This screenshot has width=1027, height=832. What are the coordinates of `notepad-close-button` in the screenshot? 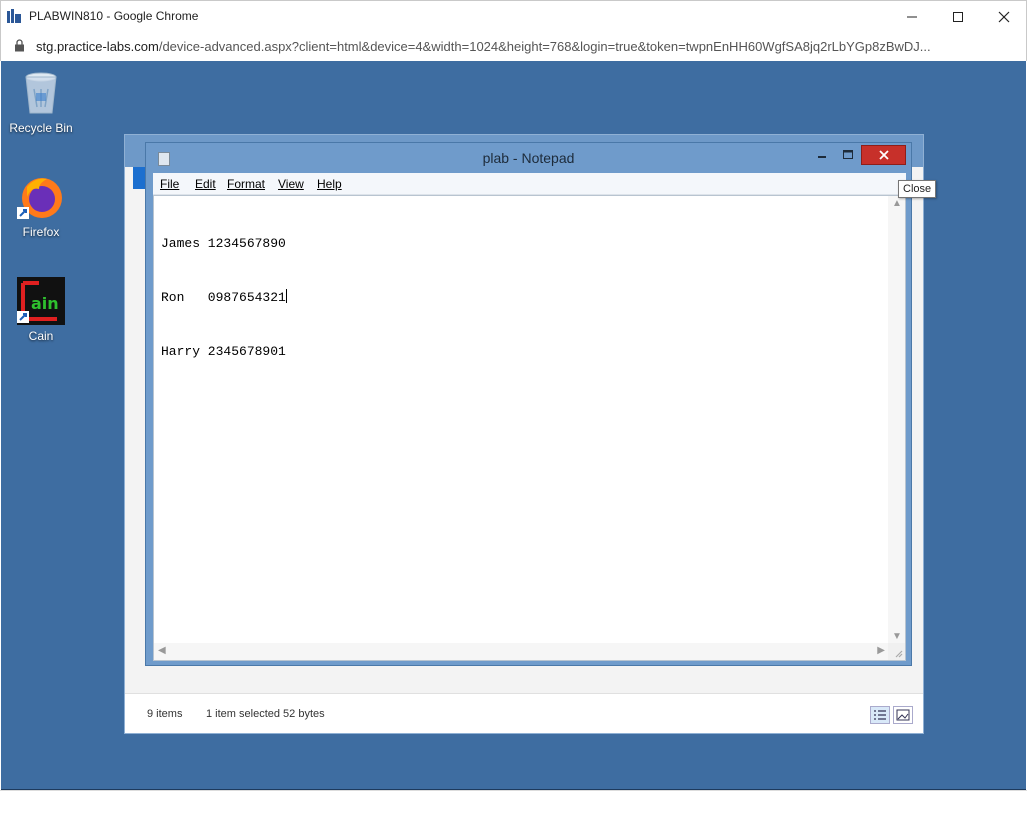 It's located at (883, 155).